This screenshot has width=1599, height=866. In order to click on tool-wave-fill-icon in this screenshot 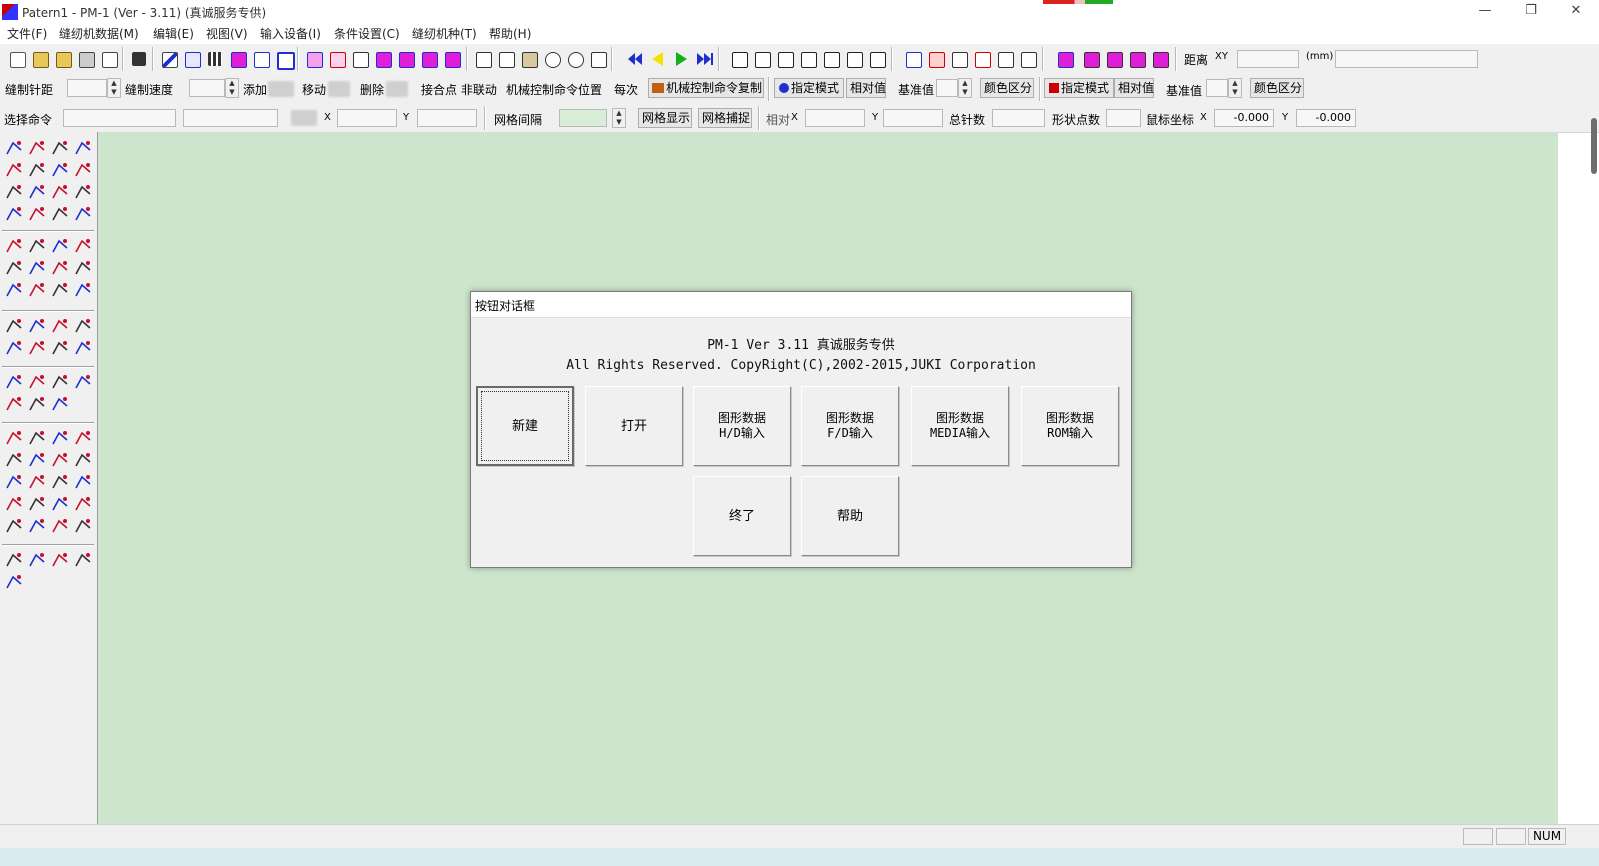, I will do `click(14, 268)`.